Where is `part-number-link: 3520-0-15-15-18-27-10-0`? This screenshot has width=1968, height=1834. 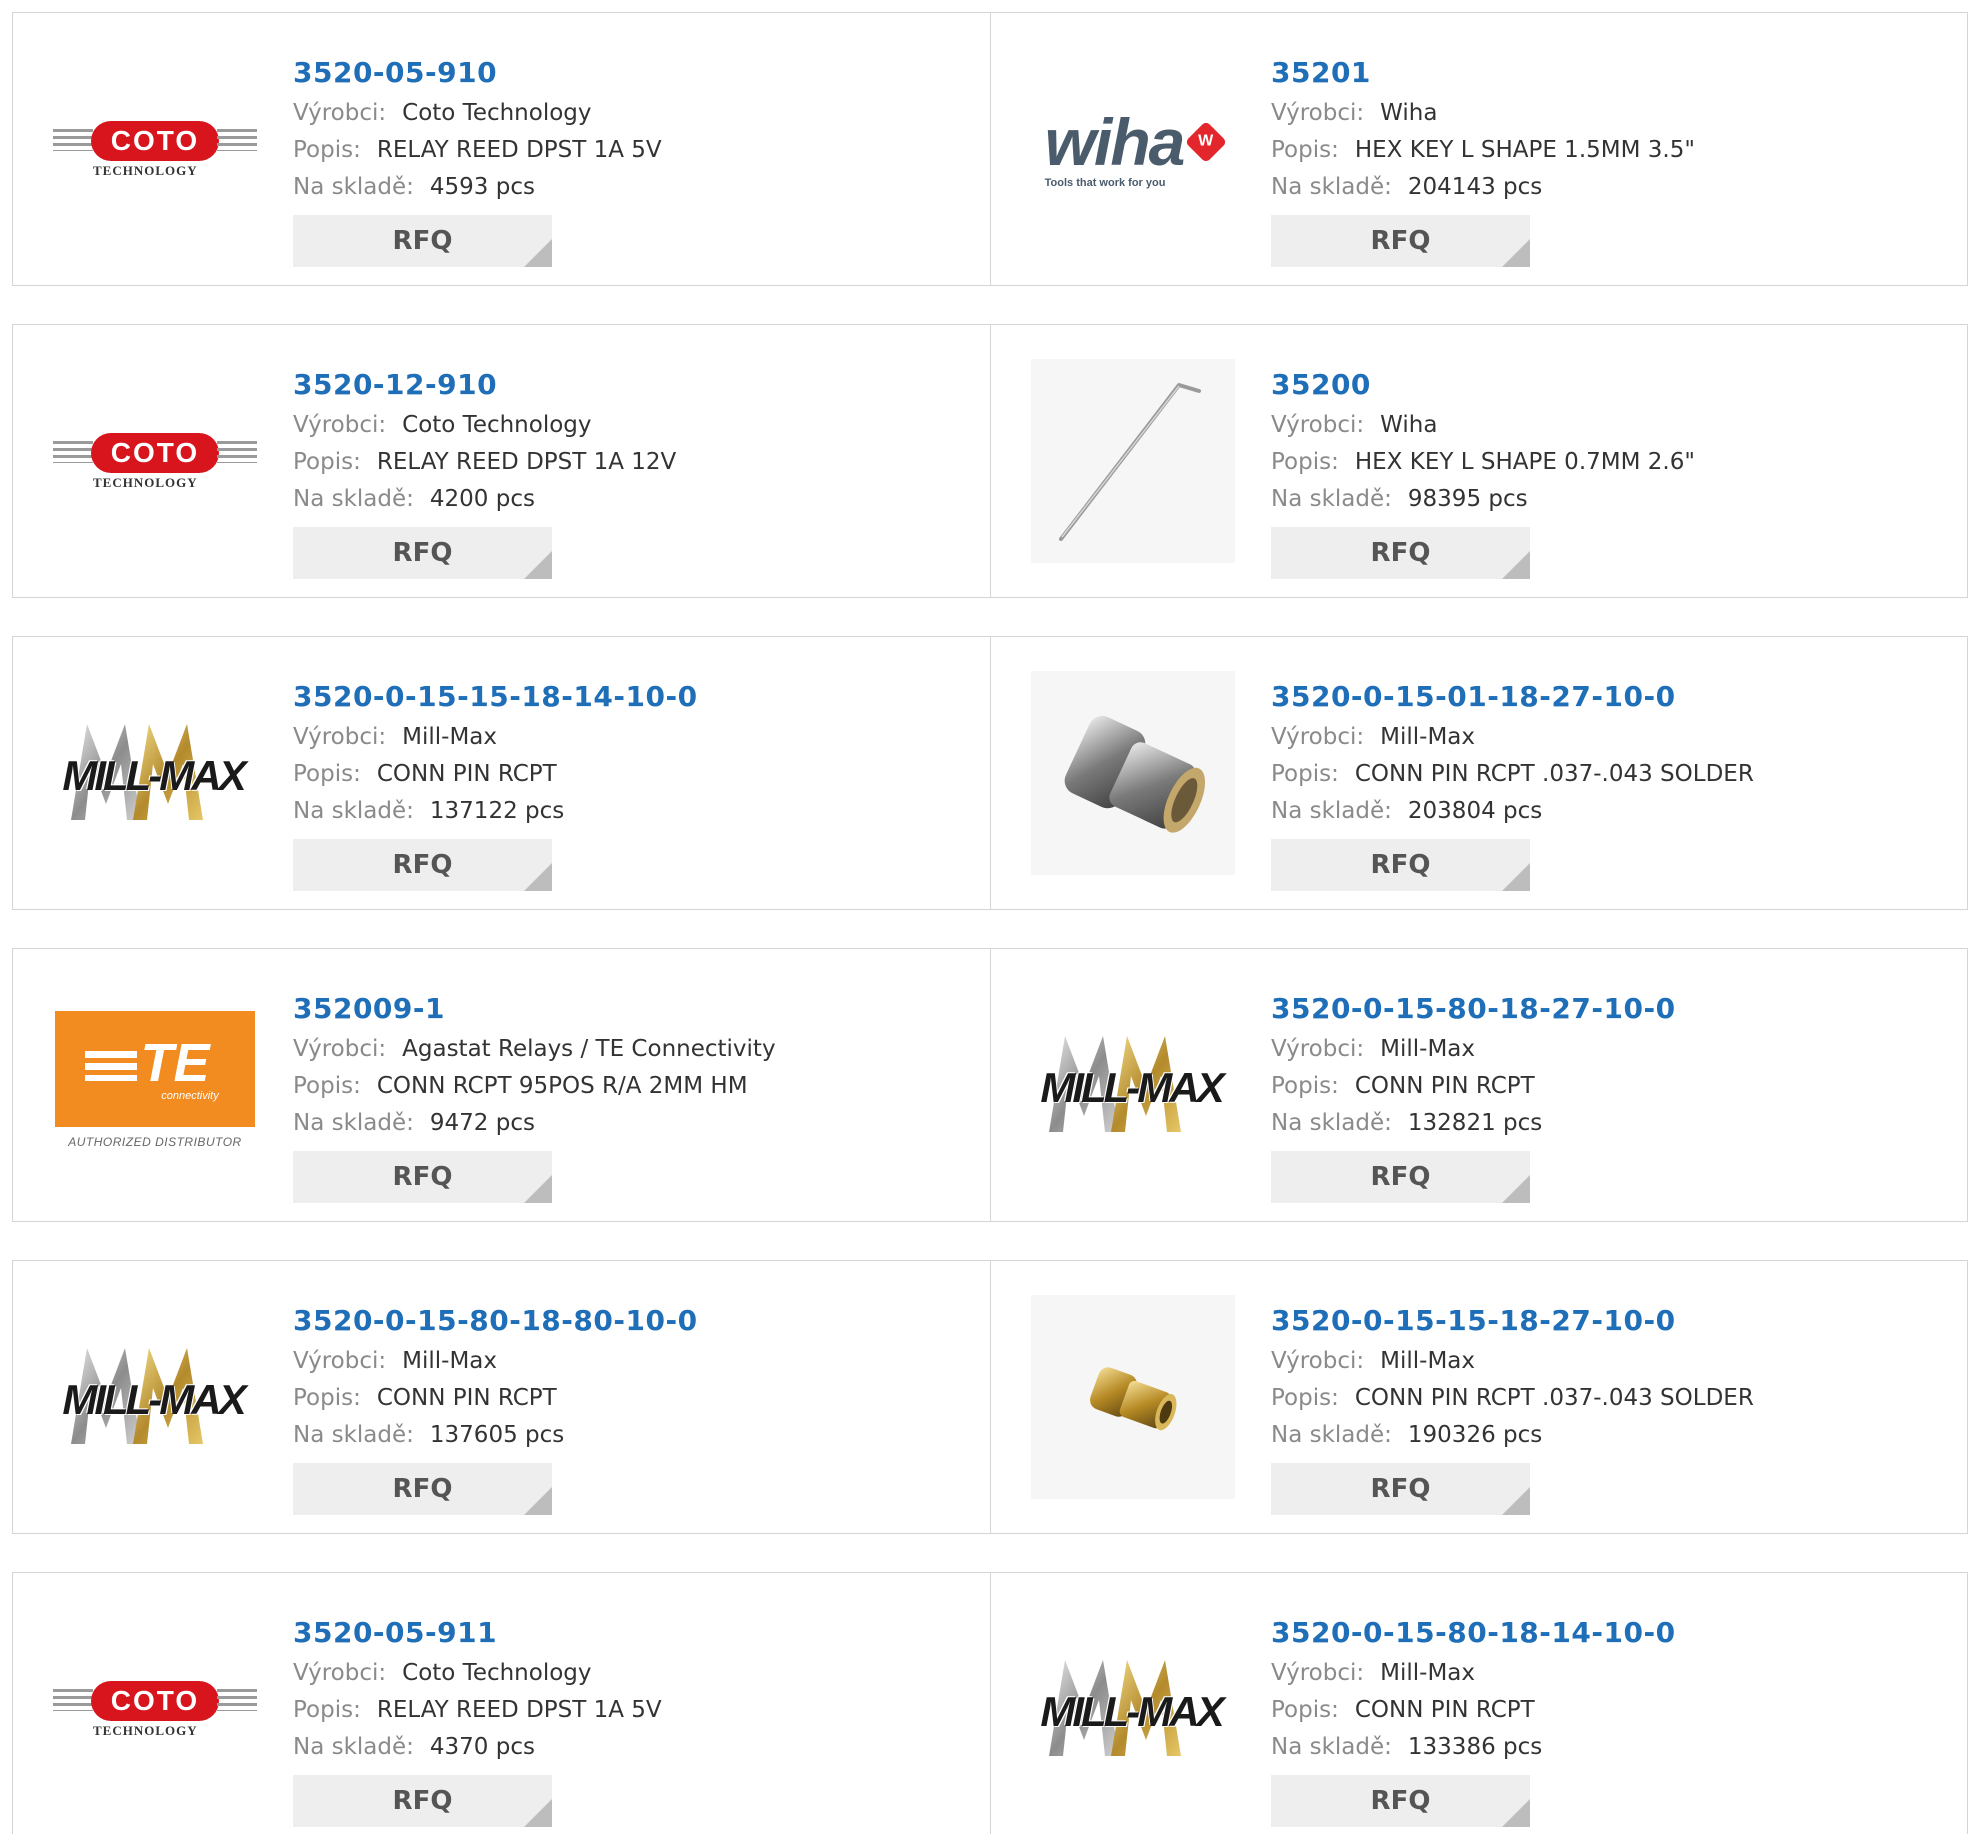
part-number-link: 3520-0-15-15-18-27-10-0 is located at coordinates (1611, 1321).